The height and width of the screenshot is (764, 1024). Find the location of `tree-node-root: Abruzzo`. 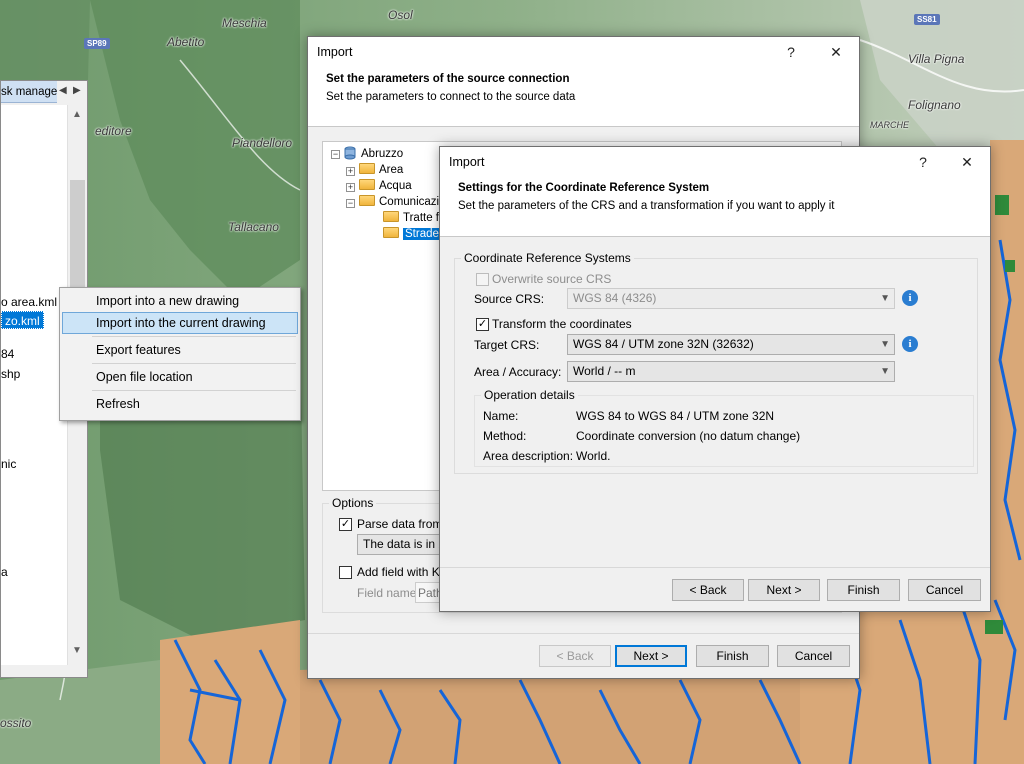

tree-node-root: Abruzzo is located at coordinates (373, 154).